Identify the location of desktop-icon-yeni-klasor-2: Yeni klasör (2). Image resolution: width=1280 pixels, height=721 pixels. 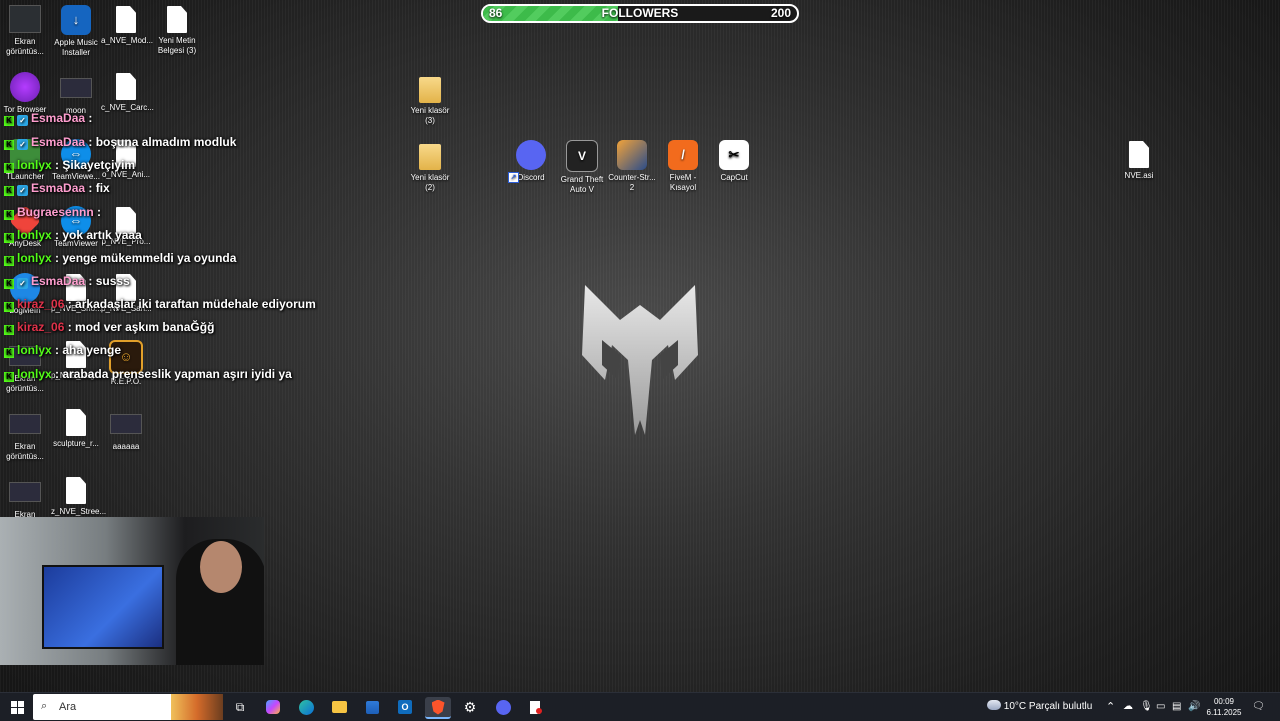
(430, 167).